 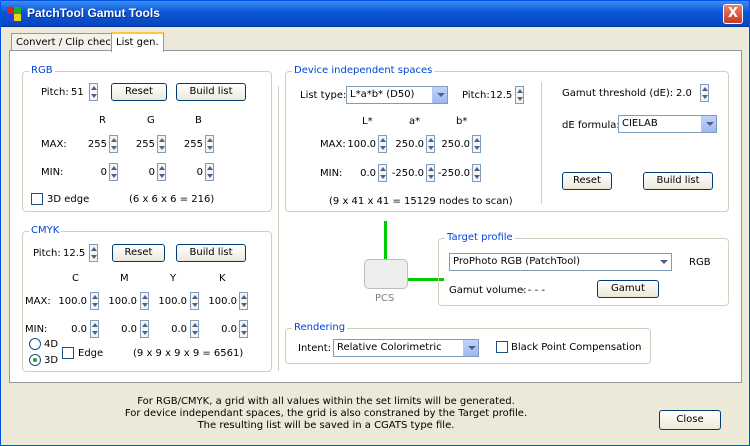 What do you see at coordinates (243, 329) in the screenshot?
I see `cmyk-min-k-spinner` at bounding box center [243, 329].